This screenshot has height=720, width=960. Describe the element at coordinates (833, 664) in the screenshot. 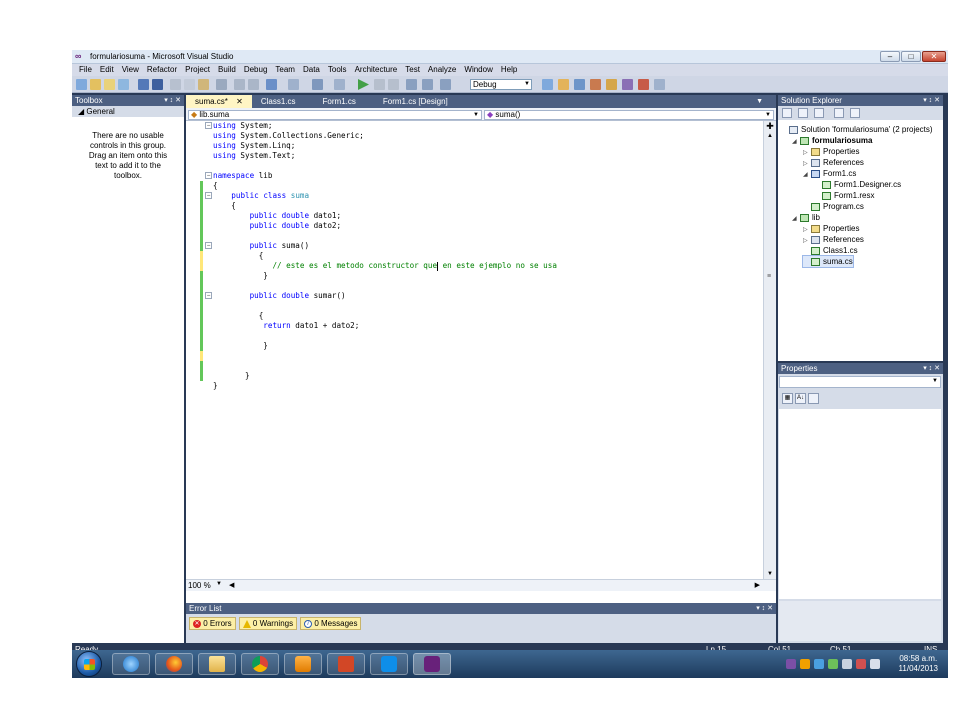

I see `power-tray-icon` at that location.